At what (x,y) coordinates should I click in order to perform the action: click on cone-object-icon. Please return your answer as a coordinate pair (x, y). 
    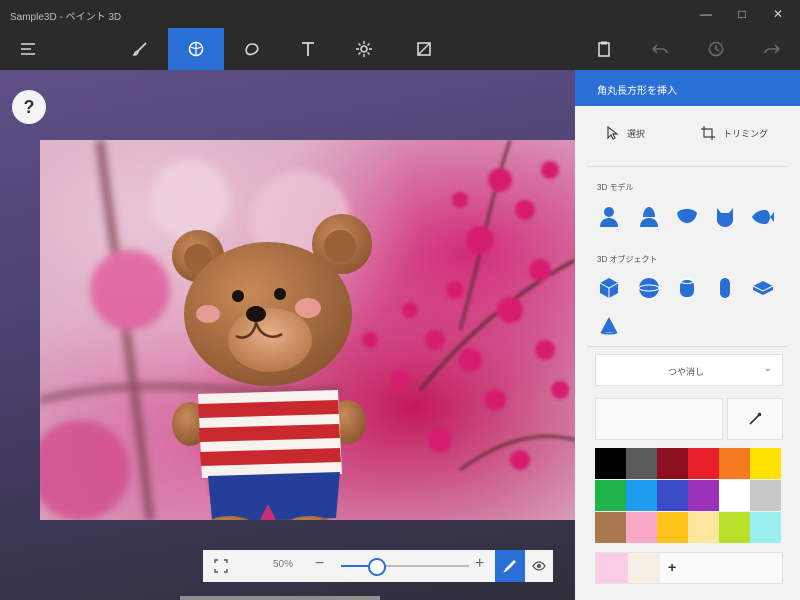
    Looking at the image, I should click on (609, 326).